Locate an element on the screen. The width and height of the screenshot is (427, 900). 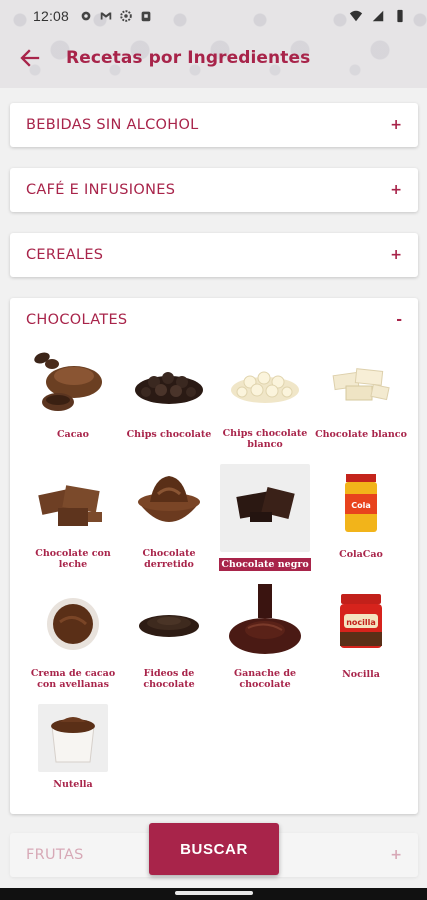
cacao-icon is located at coordinates (73, 383).